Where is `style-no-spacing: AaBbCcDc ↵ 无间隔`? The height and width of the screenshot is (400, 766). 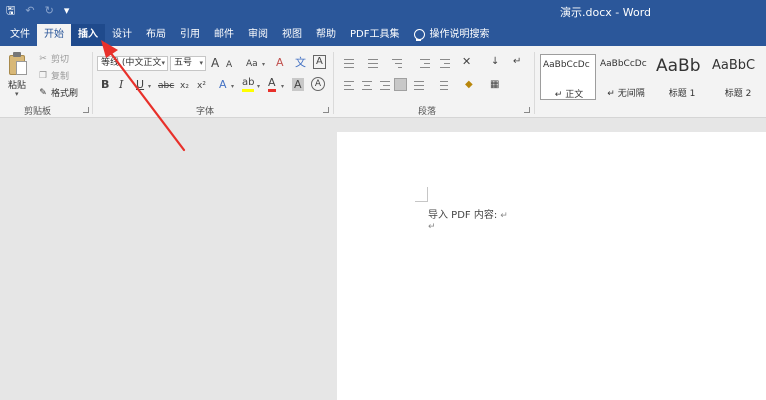 style-no-spacing: AaBbCcDc ↵ 无间隔 is located at coordinates (626, 77).